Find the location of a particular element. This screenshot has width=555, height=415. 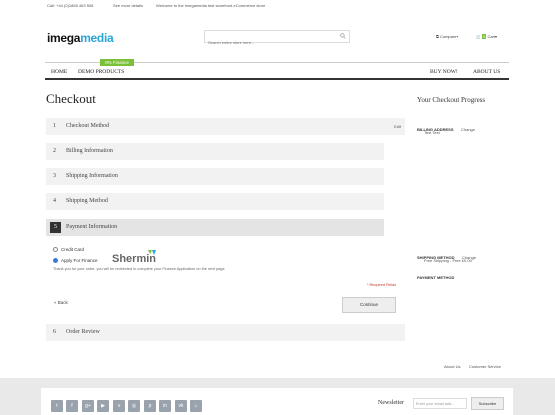

google-plus-icon: g+ is located at coordinates (88, 406).